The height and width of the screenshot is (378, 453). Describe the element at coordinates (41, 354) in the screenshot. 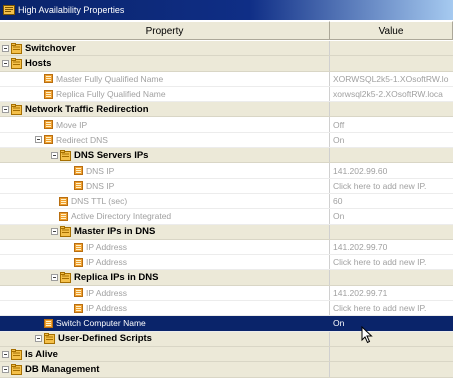

I see `group-label: Is Alive` at that location.